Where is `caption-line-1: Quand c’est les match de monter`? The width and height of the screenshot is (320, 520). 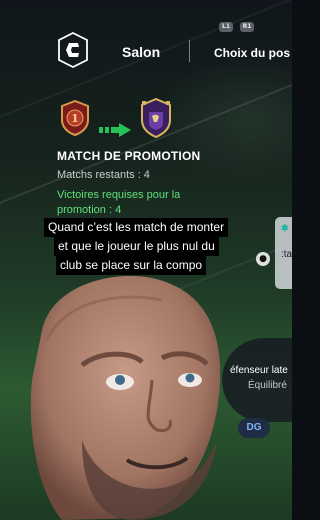 caption-line-1: Quand c’est les match de monter is located at coordinates (136, 227).